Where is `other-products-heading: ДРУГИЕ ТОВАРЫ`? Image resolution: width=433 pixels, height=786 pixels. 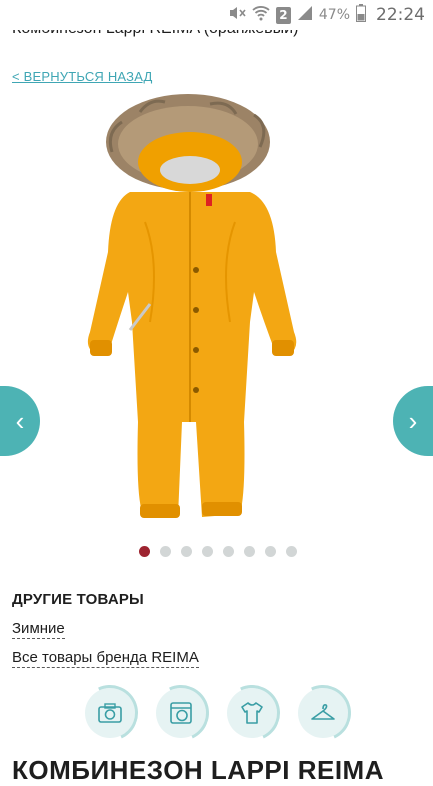 other-products-heading: ДРУГИЕ ТОВАРЫ is located at coordinates (78, 599).